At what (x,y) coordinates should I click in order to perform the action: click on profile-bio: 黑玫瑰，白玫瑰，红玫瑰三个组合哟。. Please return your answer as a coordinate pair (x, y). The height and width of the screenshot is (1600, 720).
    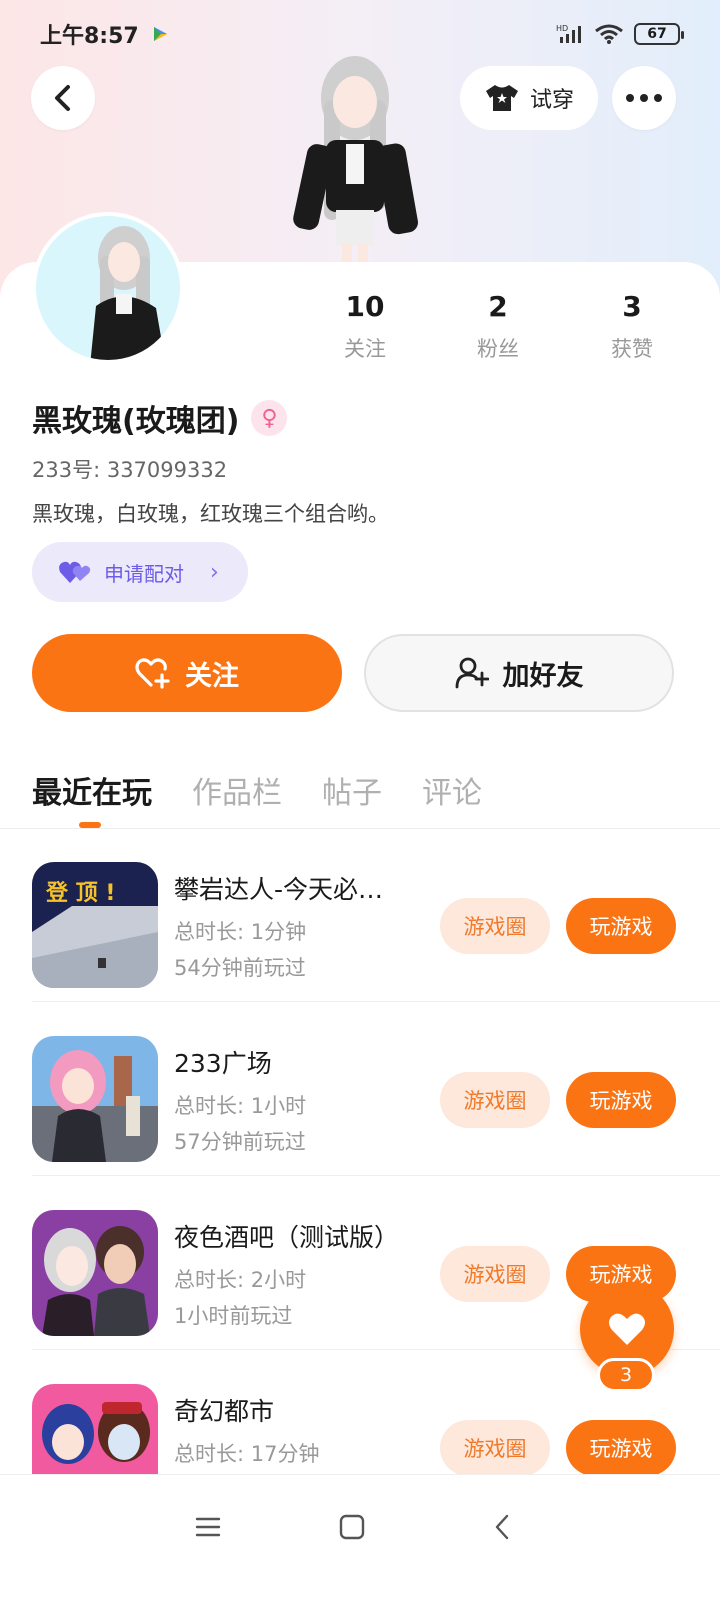
    Looking at the image, I should click on (210, 514).